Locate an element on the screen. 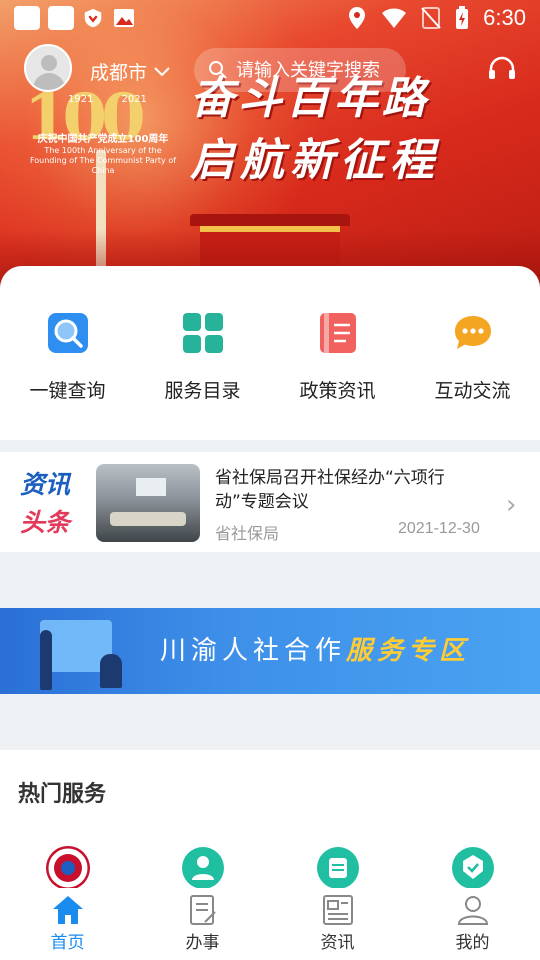  chevron-right-icon: › is located at coordinates (511, 505).